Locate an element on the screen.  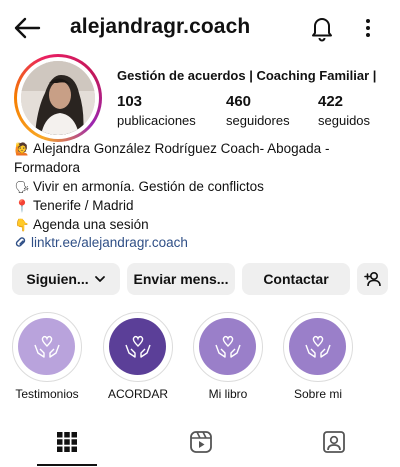
suggested-users-button is located at coordinates (372, 279).